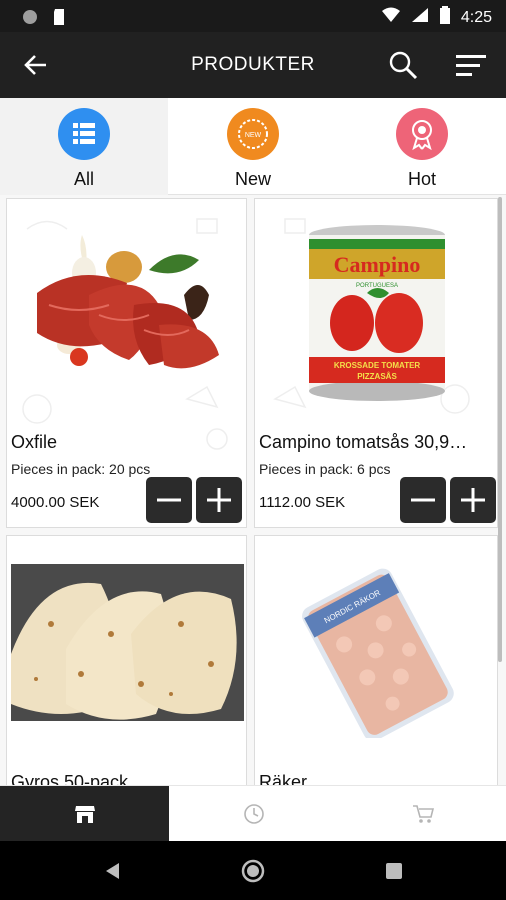 Image resolution: width=506 pixels, height=900 pixels. What do you see at coordinates (377, 376) in the screenshot?
I see `can-line2-text: PIZZASÅS` at bounding box center [377, 376].